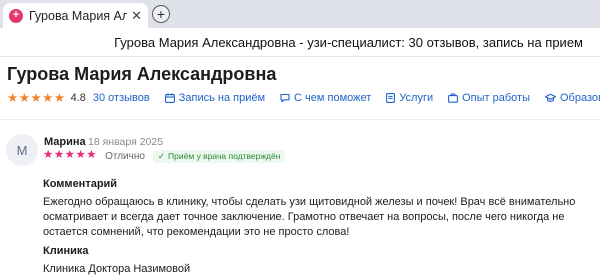  Describe the element at coordinates (580, 98) in the screenshot. I see `nav-education-label: Образование` at that location.